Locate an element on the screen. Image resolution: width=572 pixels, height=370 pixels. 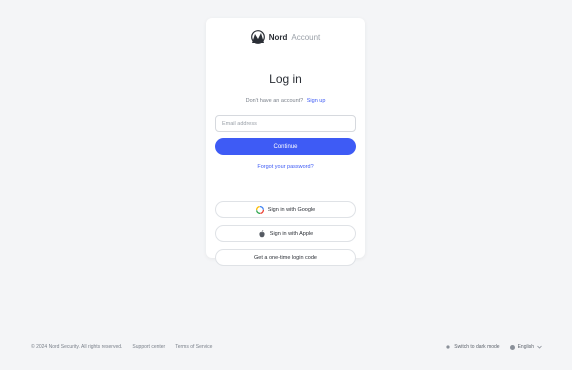
theme-toggle-label: Switch to dark mode is located at coordinates (477, 347).